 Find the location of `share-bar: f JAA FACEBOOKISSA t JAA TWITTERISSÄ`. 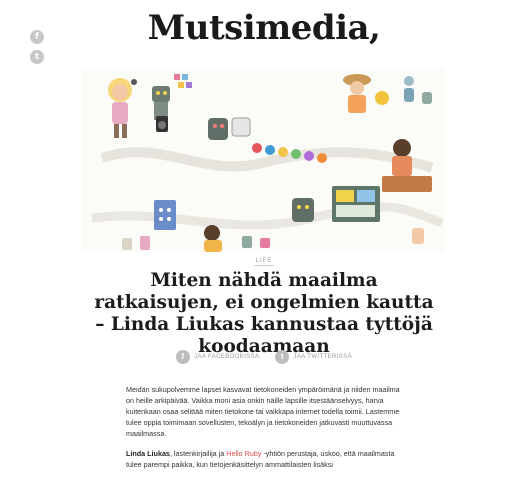

share-bar: f JAA FACEBOOKISSA t JAA TWITTERISSÄ is located at coordinates (264, 357).